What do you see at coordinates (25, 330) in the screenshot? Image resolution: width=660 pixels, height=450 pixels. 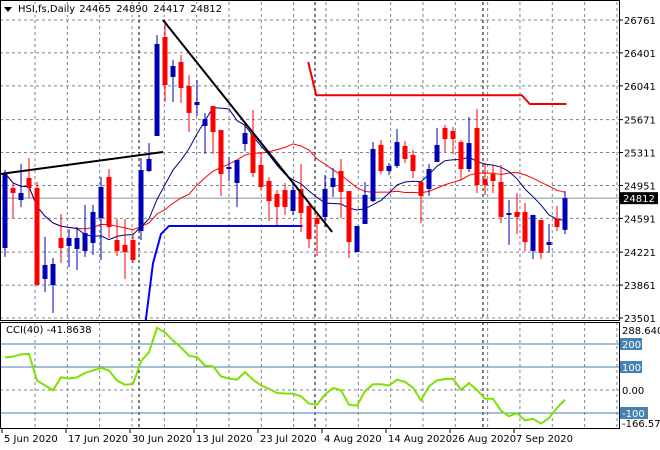 I see `cci-name: CCI(40)` at bounding box center [25, 330].